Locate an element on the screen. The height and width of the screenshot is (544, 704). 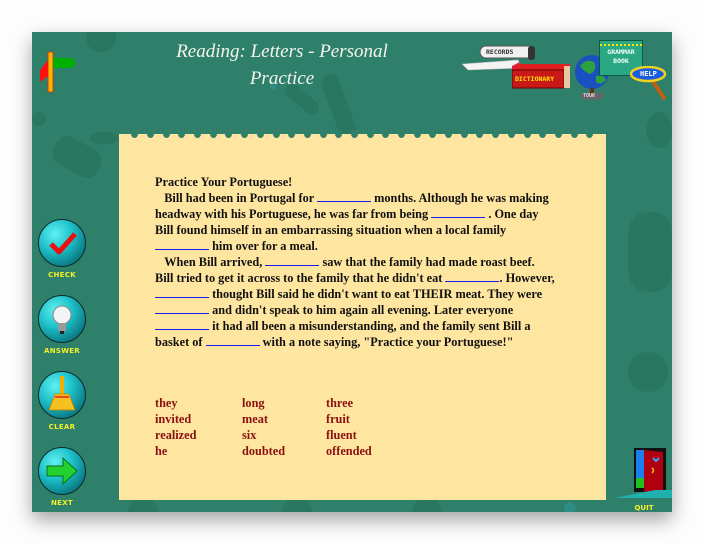
passage-heading: Practice Your Portuguese! is located at coordinates (224, 182).